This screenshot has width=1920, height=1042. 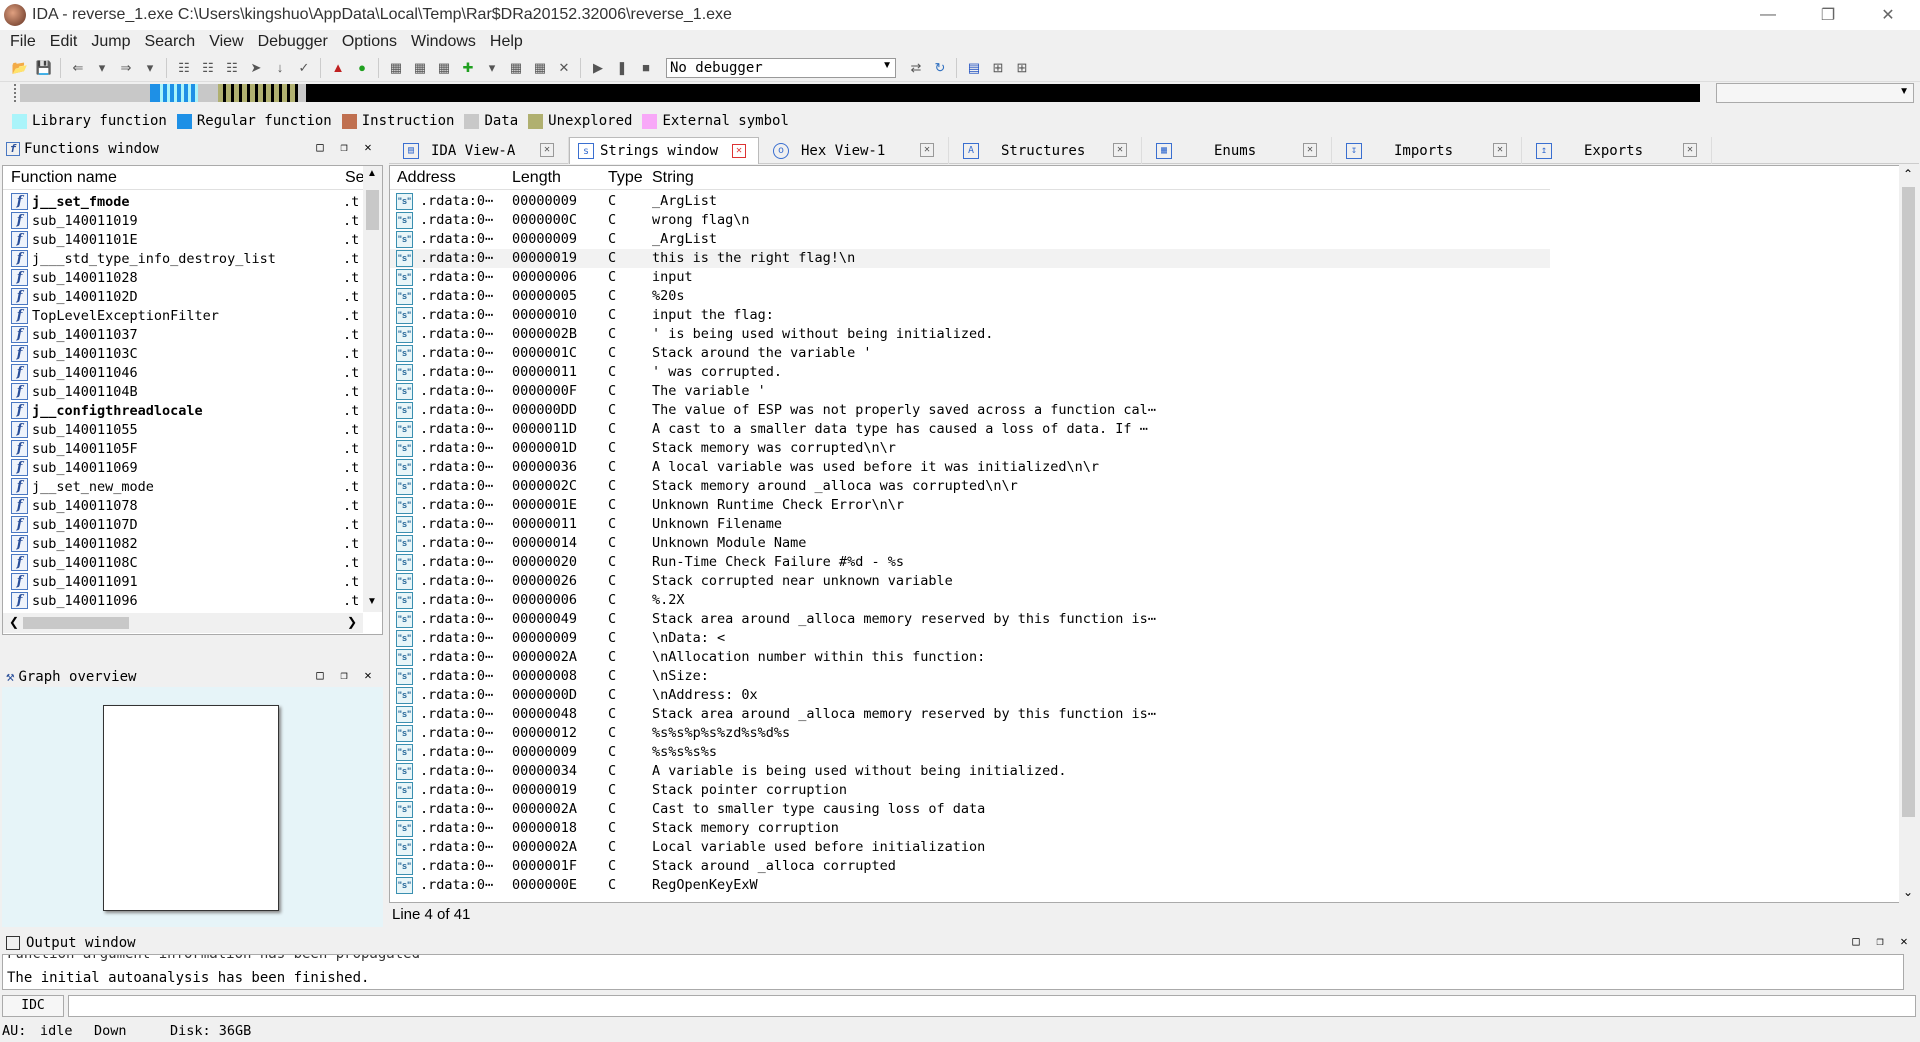 What do you see at coordinates (370, 42) in the screenshot?
I see `menu-options: Options` at bounding box center [370, 42].